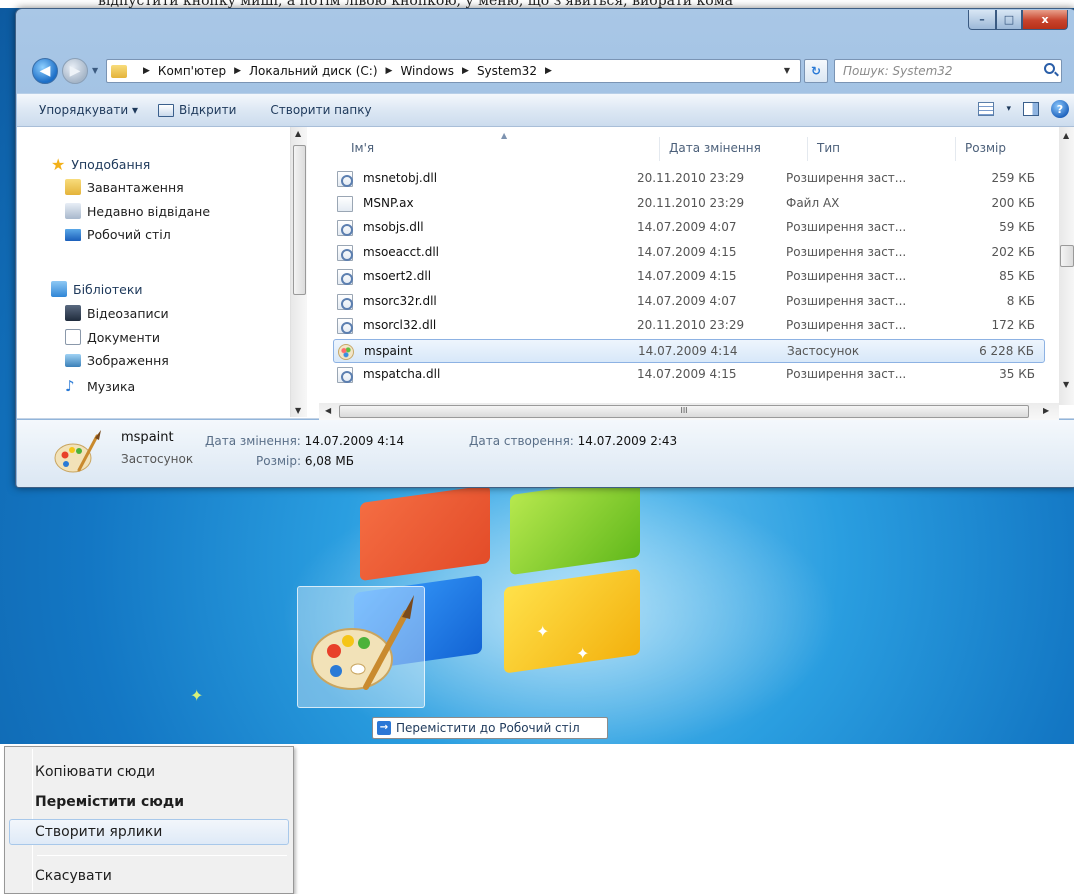  I want to click on views-dropdown-icon: ▾, so click(1008, 109).